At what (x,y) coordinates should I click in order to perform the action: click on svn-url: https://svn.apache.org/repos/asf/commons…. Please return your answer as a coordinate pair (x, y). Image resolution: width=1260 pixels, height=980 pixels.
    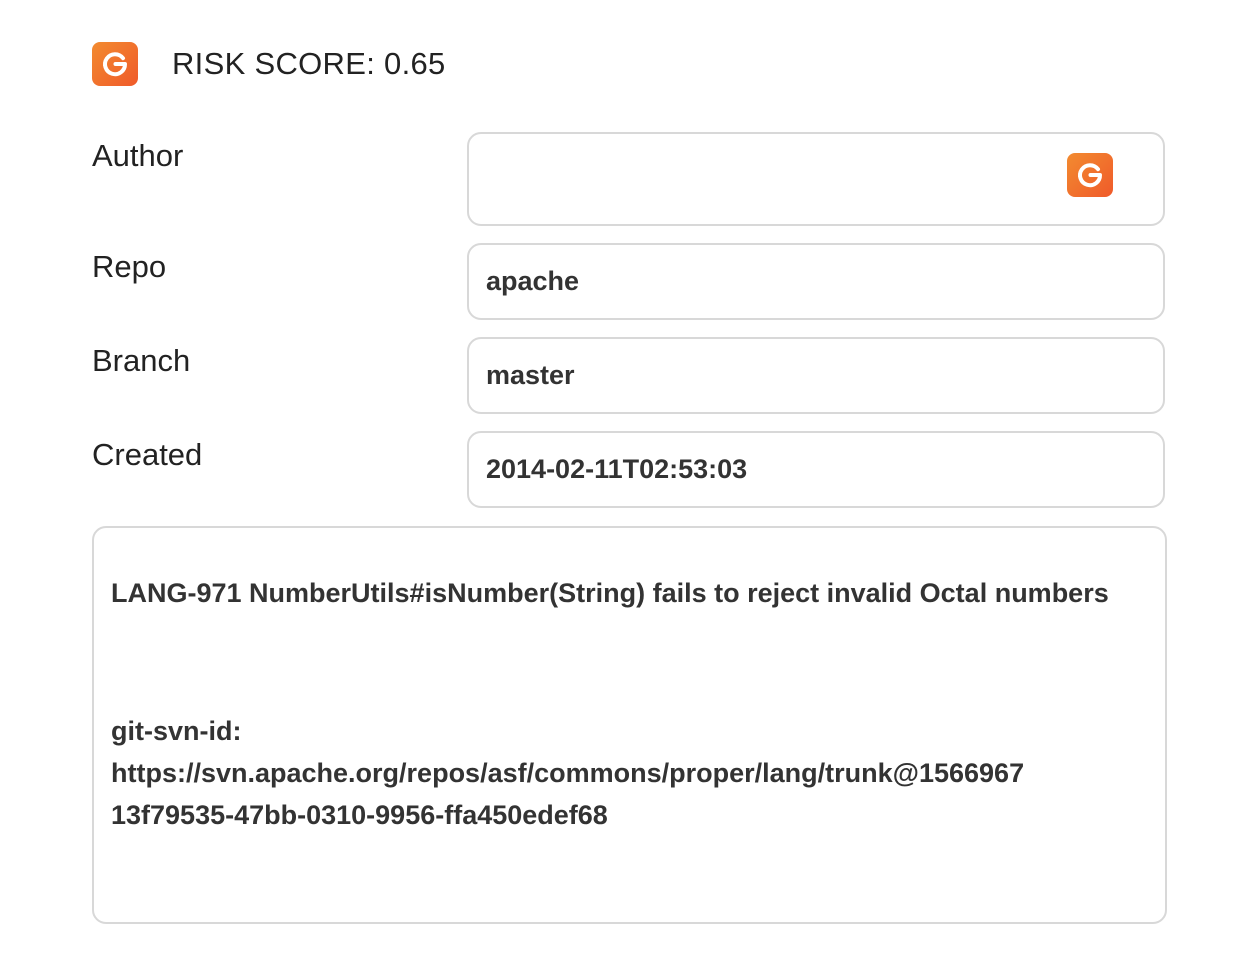
    Looking at the image, I should click on (568, 773).